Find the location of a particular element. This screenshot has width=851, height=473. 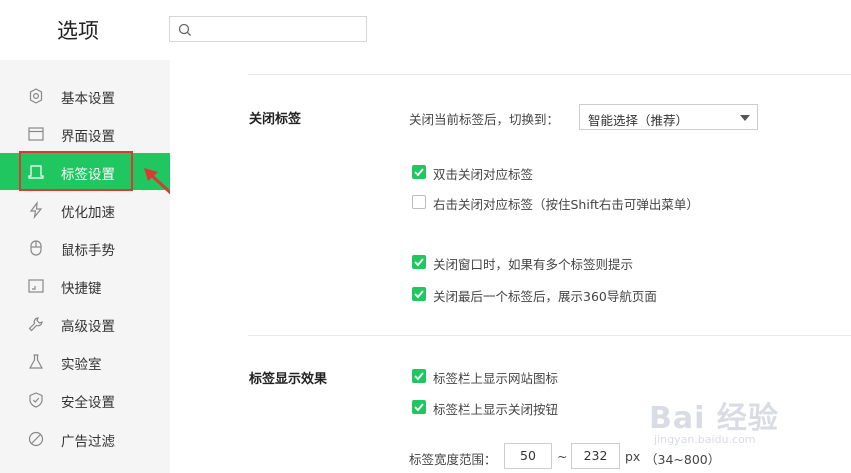

sidebar-item-basic: 基本设置 is located at coordinates (85, 95).